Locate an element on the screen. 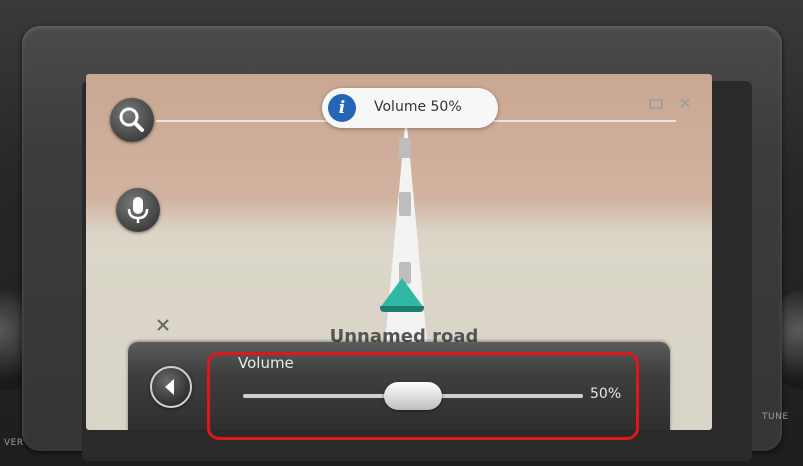 The image size is (803, 466). map-view-icon is located at coordinates (656, 103).